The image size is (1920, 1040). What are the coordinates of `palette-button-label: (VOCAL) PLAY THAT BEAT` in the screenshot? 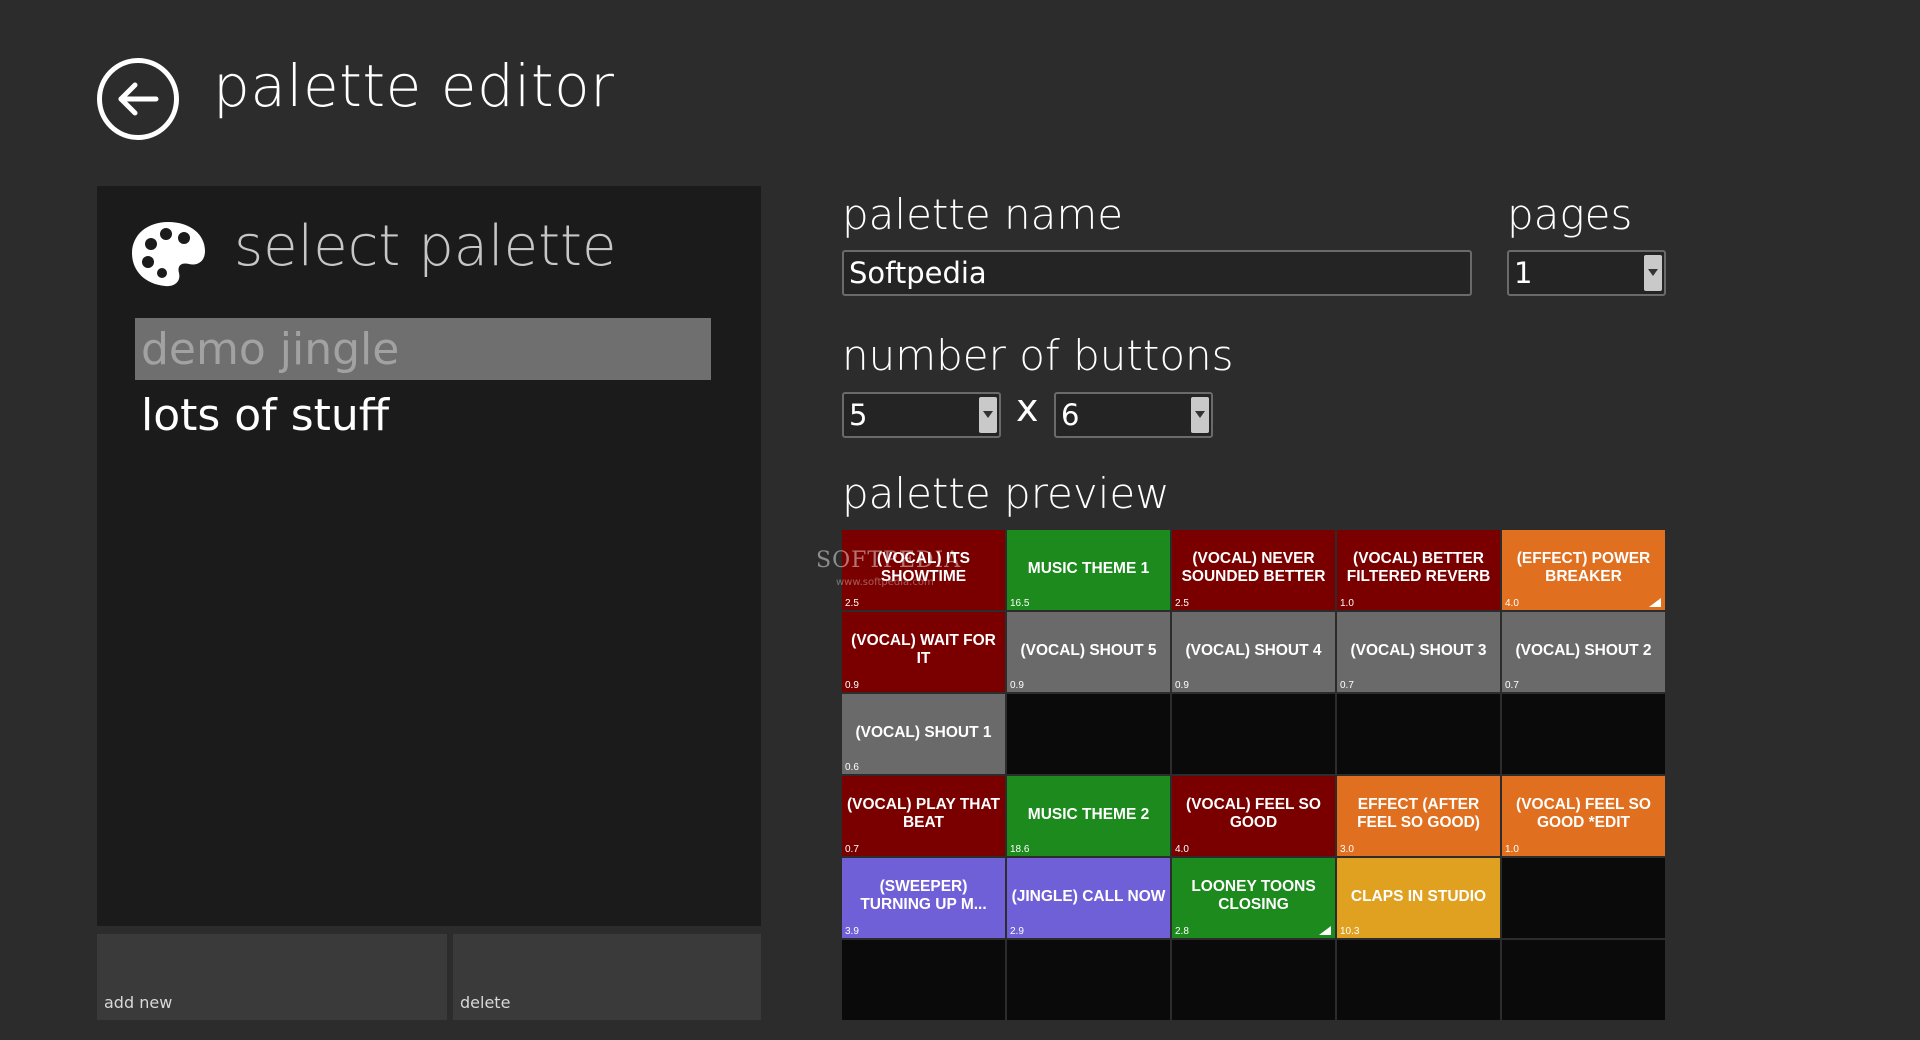 It's located at (923, 814).